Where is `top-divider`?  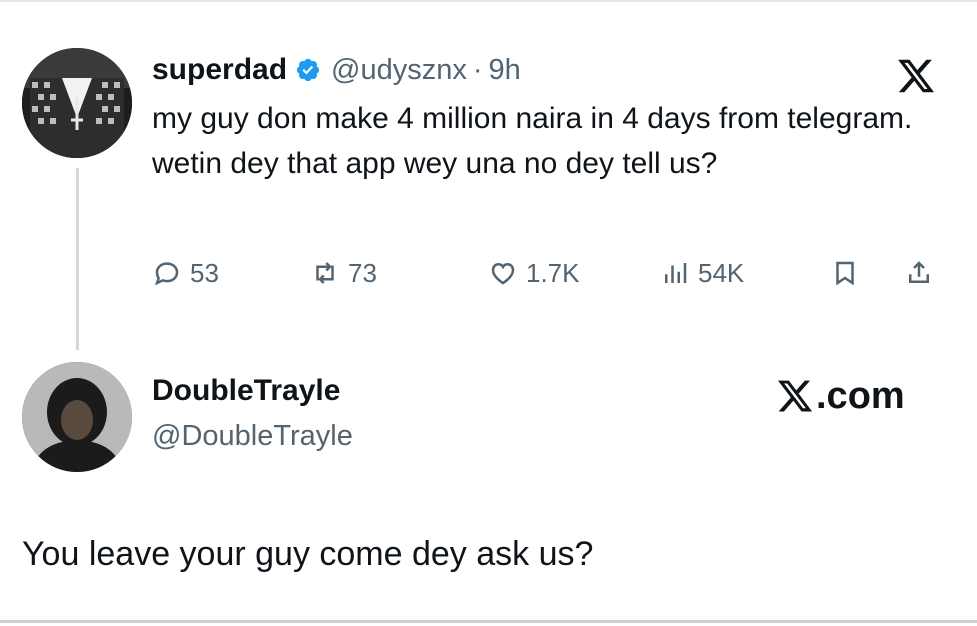
top-divider is located at coordinates (488, 1).